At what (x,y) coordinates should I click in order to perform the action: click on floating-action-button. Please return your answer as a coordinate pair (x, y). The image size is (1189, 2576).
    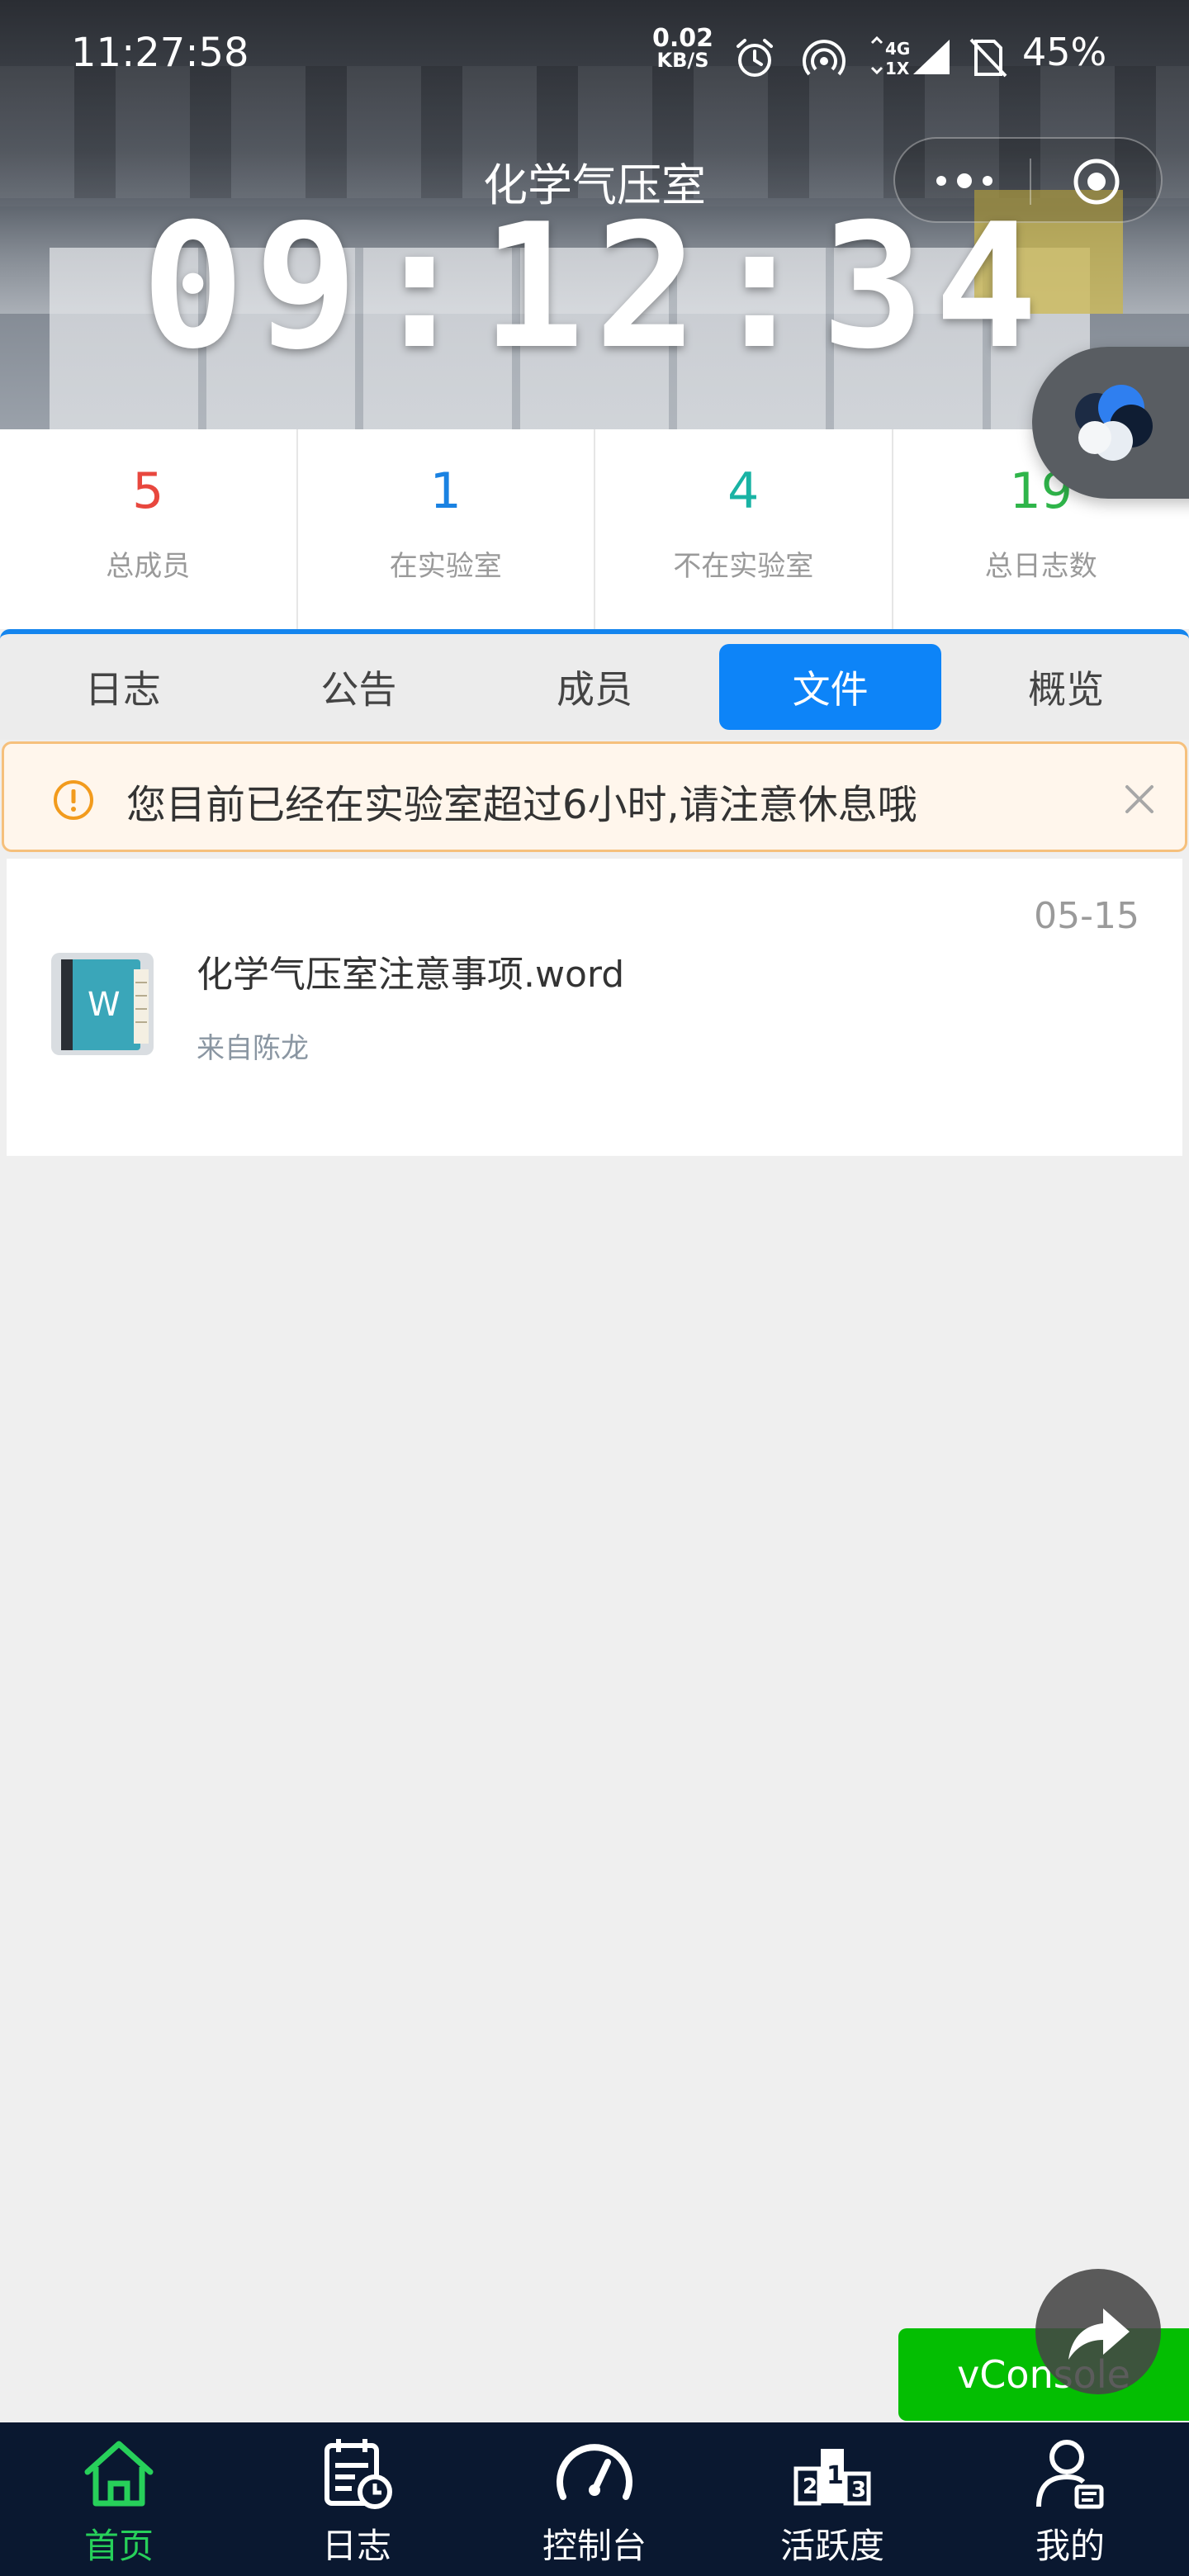
    Looking at the image, I should click on (1110, 423).